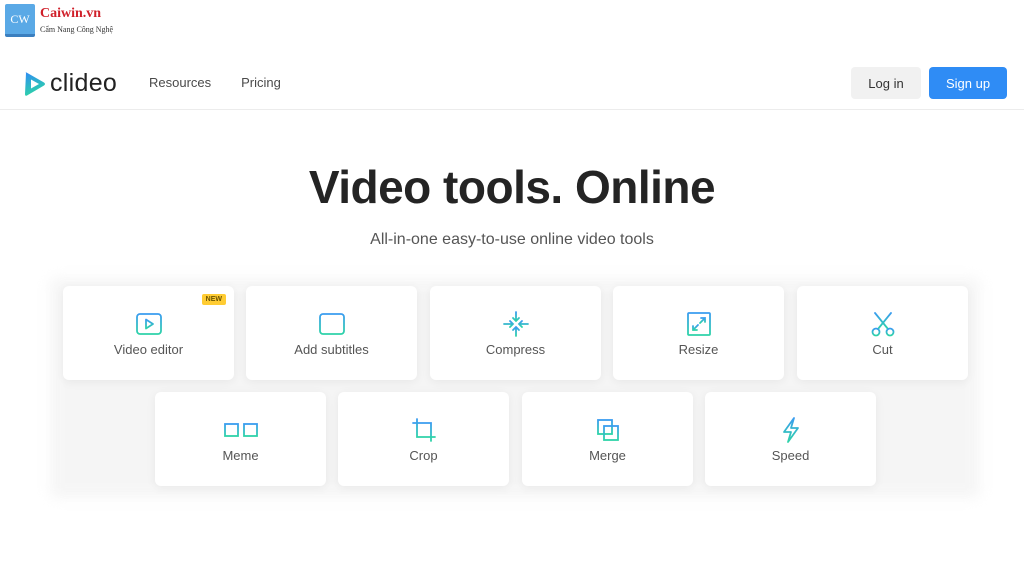 This screenshot has height=569, width=1024. I want to click on resize-icon, so click(699, 324).